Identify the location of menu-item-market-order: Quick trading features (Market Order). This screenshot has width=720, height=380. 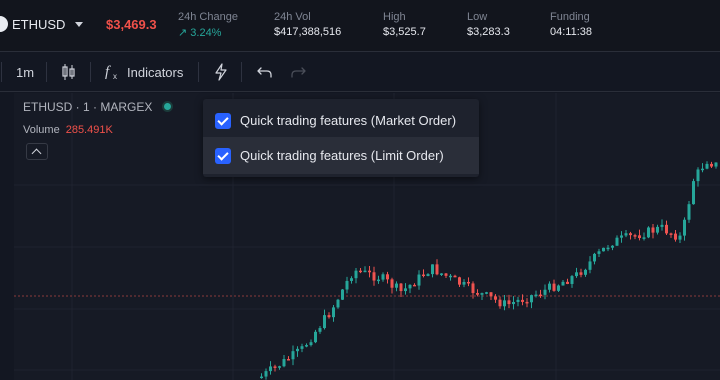
(341, 120).